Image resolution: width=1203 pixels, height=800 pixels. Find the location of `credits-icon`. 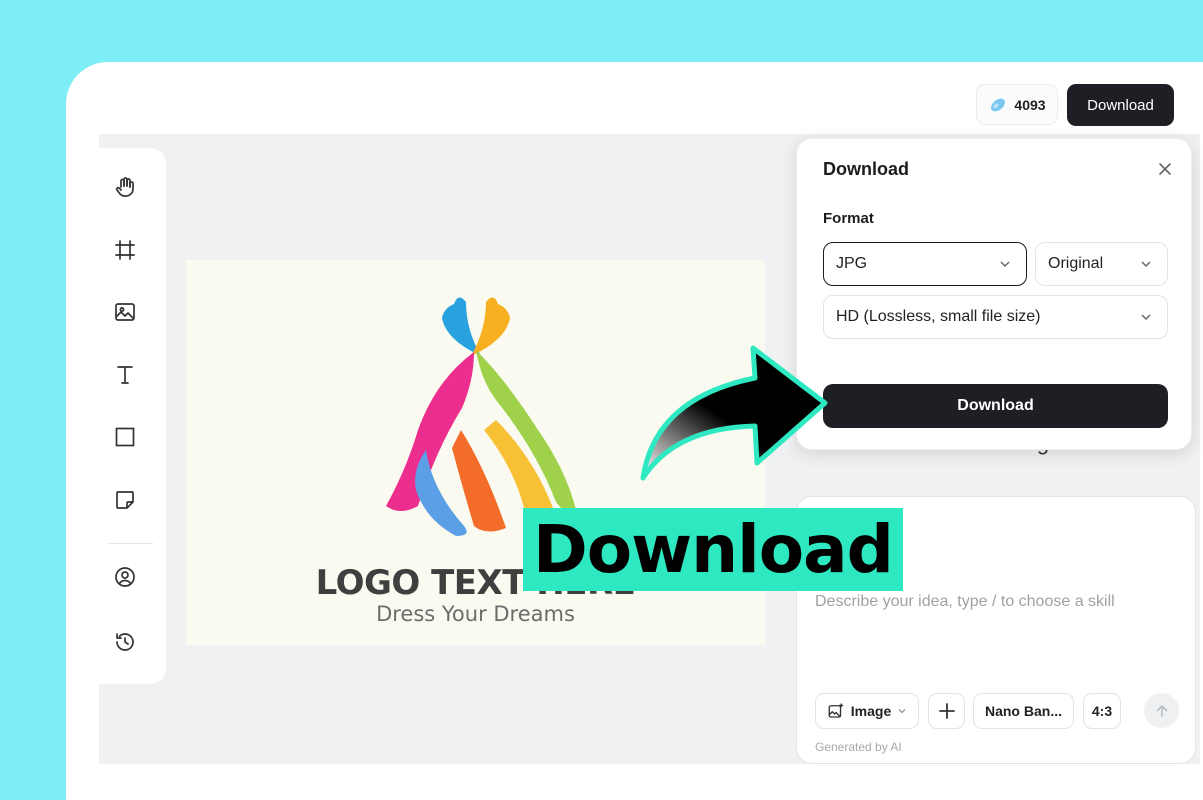

credits-icon is located at coordinates (998, 104).